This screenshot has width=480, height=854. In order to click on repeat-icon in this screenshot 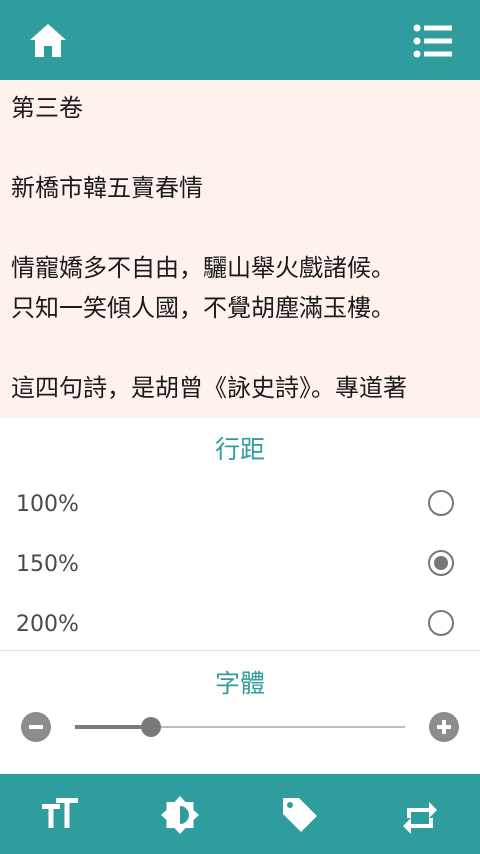, I will do `click(420, 815)`.